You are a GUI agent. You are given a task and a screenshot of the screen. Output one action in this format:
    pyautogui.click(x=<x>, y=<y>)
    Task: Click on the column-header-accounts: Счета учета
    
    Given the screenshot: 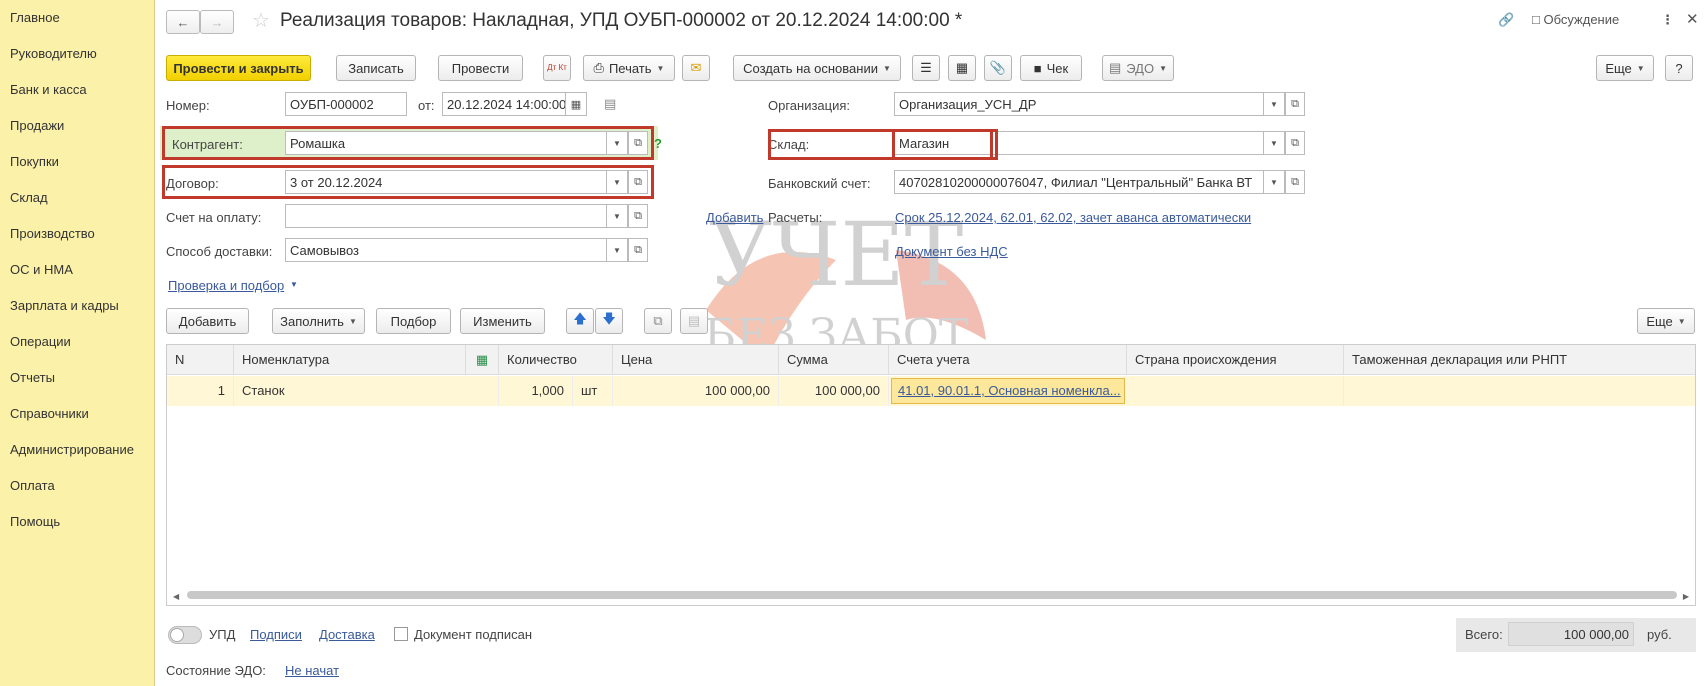 What is the action you would take?
    pyautogui.click(x=1008, y=360)
    